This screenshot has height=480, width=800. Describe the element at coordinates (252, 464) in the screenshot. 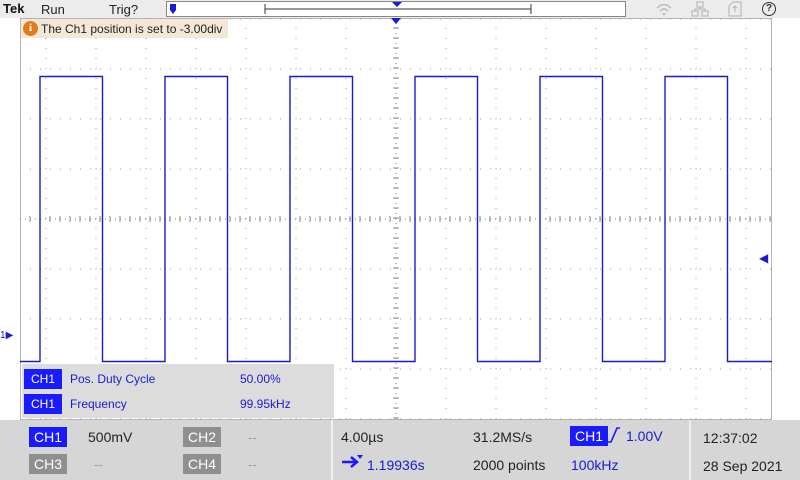

I see `ch4-scale: --` at that location.